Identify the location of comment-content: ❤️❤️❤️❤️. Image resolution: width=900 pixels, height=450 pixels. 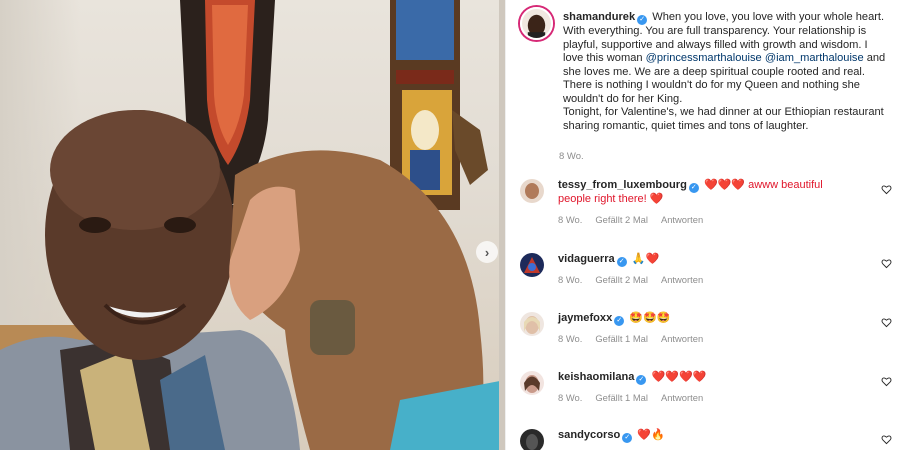
(679, 377).